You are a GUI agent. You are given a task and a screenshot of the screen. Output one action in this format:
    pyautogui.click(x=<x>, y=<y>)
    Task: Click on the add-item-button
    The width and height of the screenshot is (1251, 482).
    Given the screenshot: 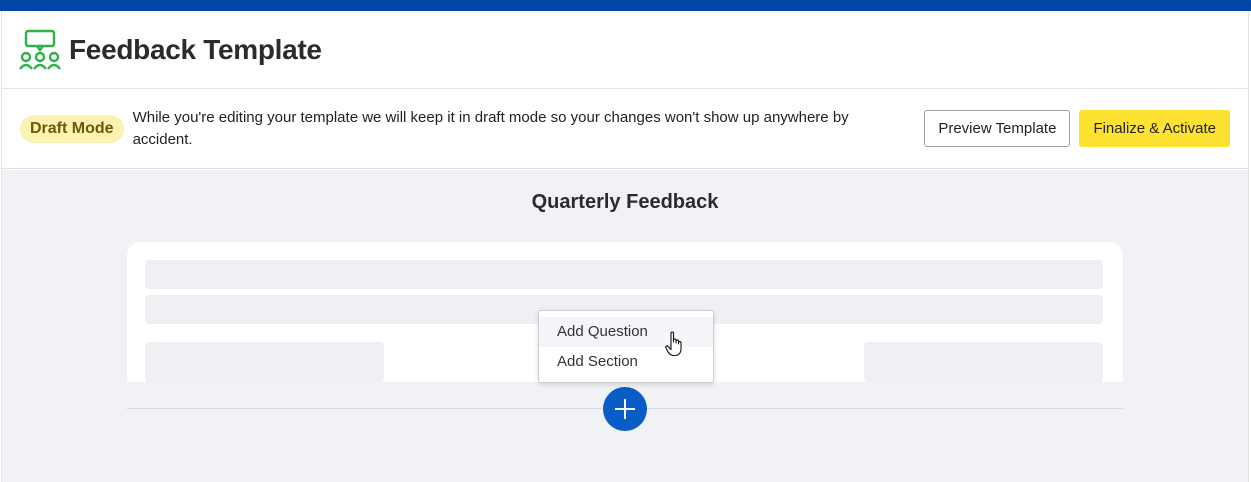 What is the action you would take?
    pyautogui.click(x=625, y=409)
    